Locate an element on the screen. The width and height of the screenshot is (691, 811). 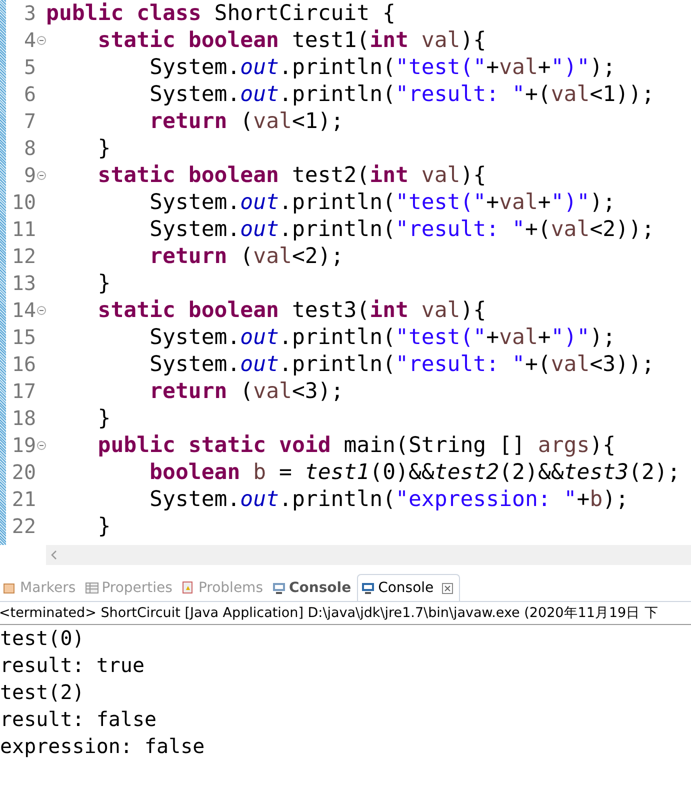
code-line: System.out.println("result: "+(val<3)); is located at coordinates (402, 364).